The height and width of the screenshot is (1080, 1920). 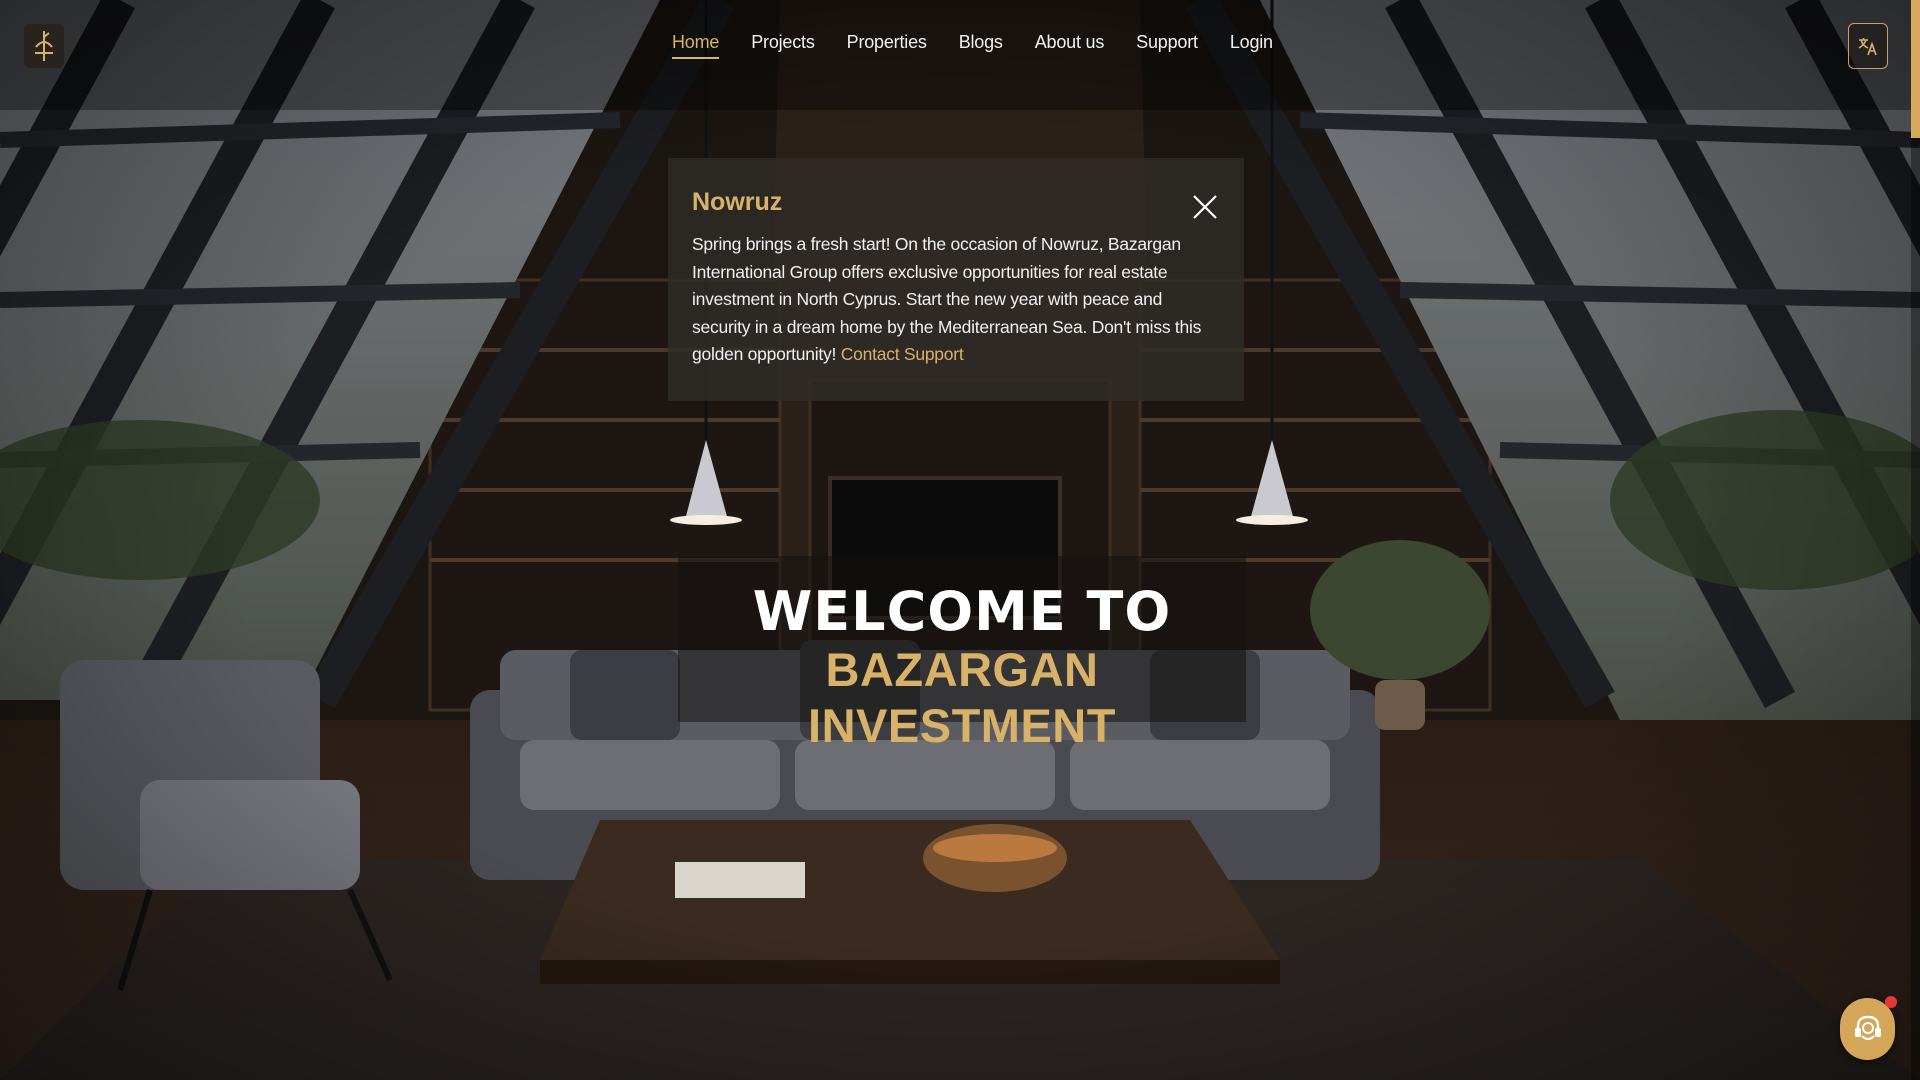 I want to click on hero-heading-line1: WELCOME TO, so click(x=962, y=611).